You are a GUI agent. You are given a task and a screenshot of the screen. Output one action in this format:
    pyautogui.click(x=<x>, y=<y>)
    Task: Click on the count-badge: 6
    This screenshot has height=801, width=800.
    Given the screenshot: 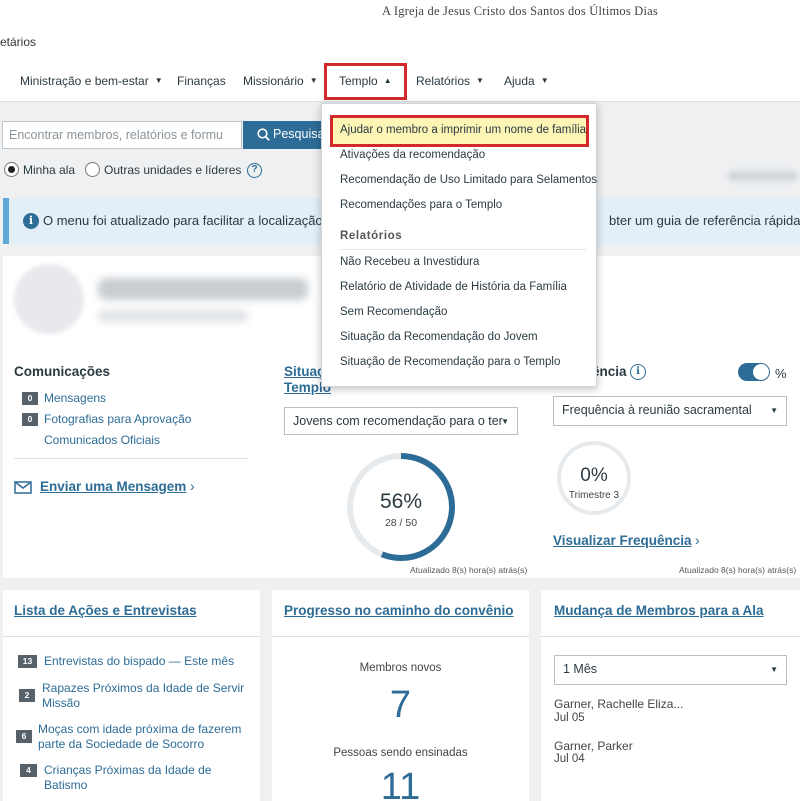 What is the action you would take?
    pyautogui.click(x=24, y=736)
    